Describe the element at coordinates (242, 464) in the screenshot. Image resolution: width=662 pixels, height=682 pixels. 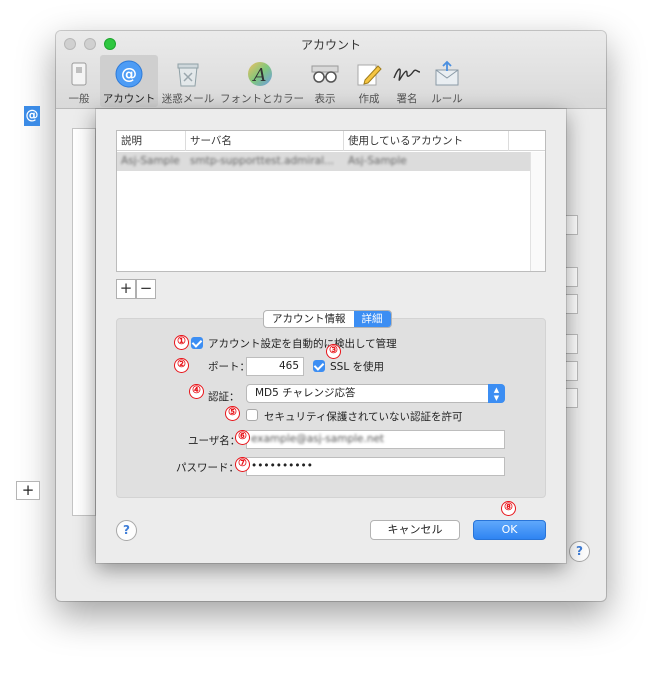
I see `annotation-7: ⑦` at that location.